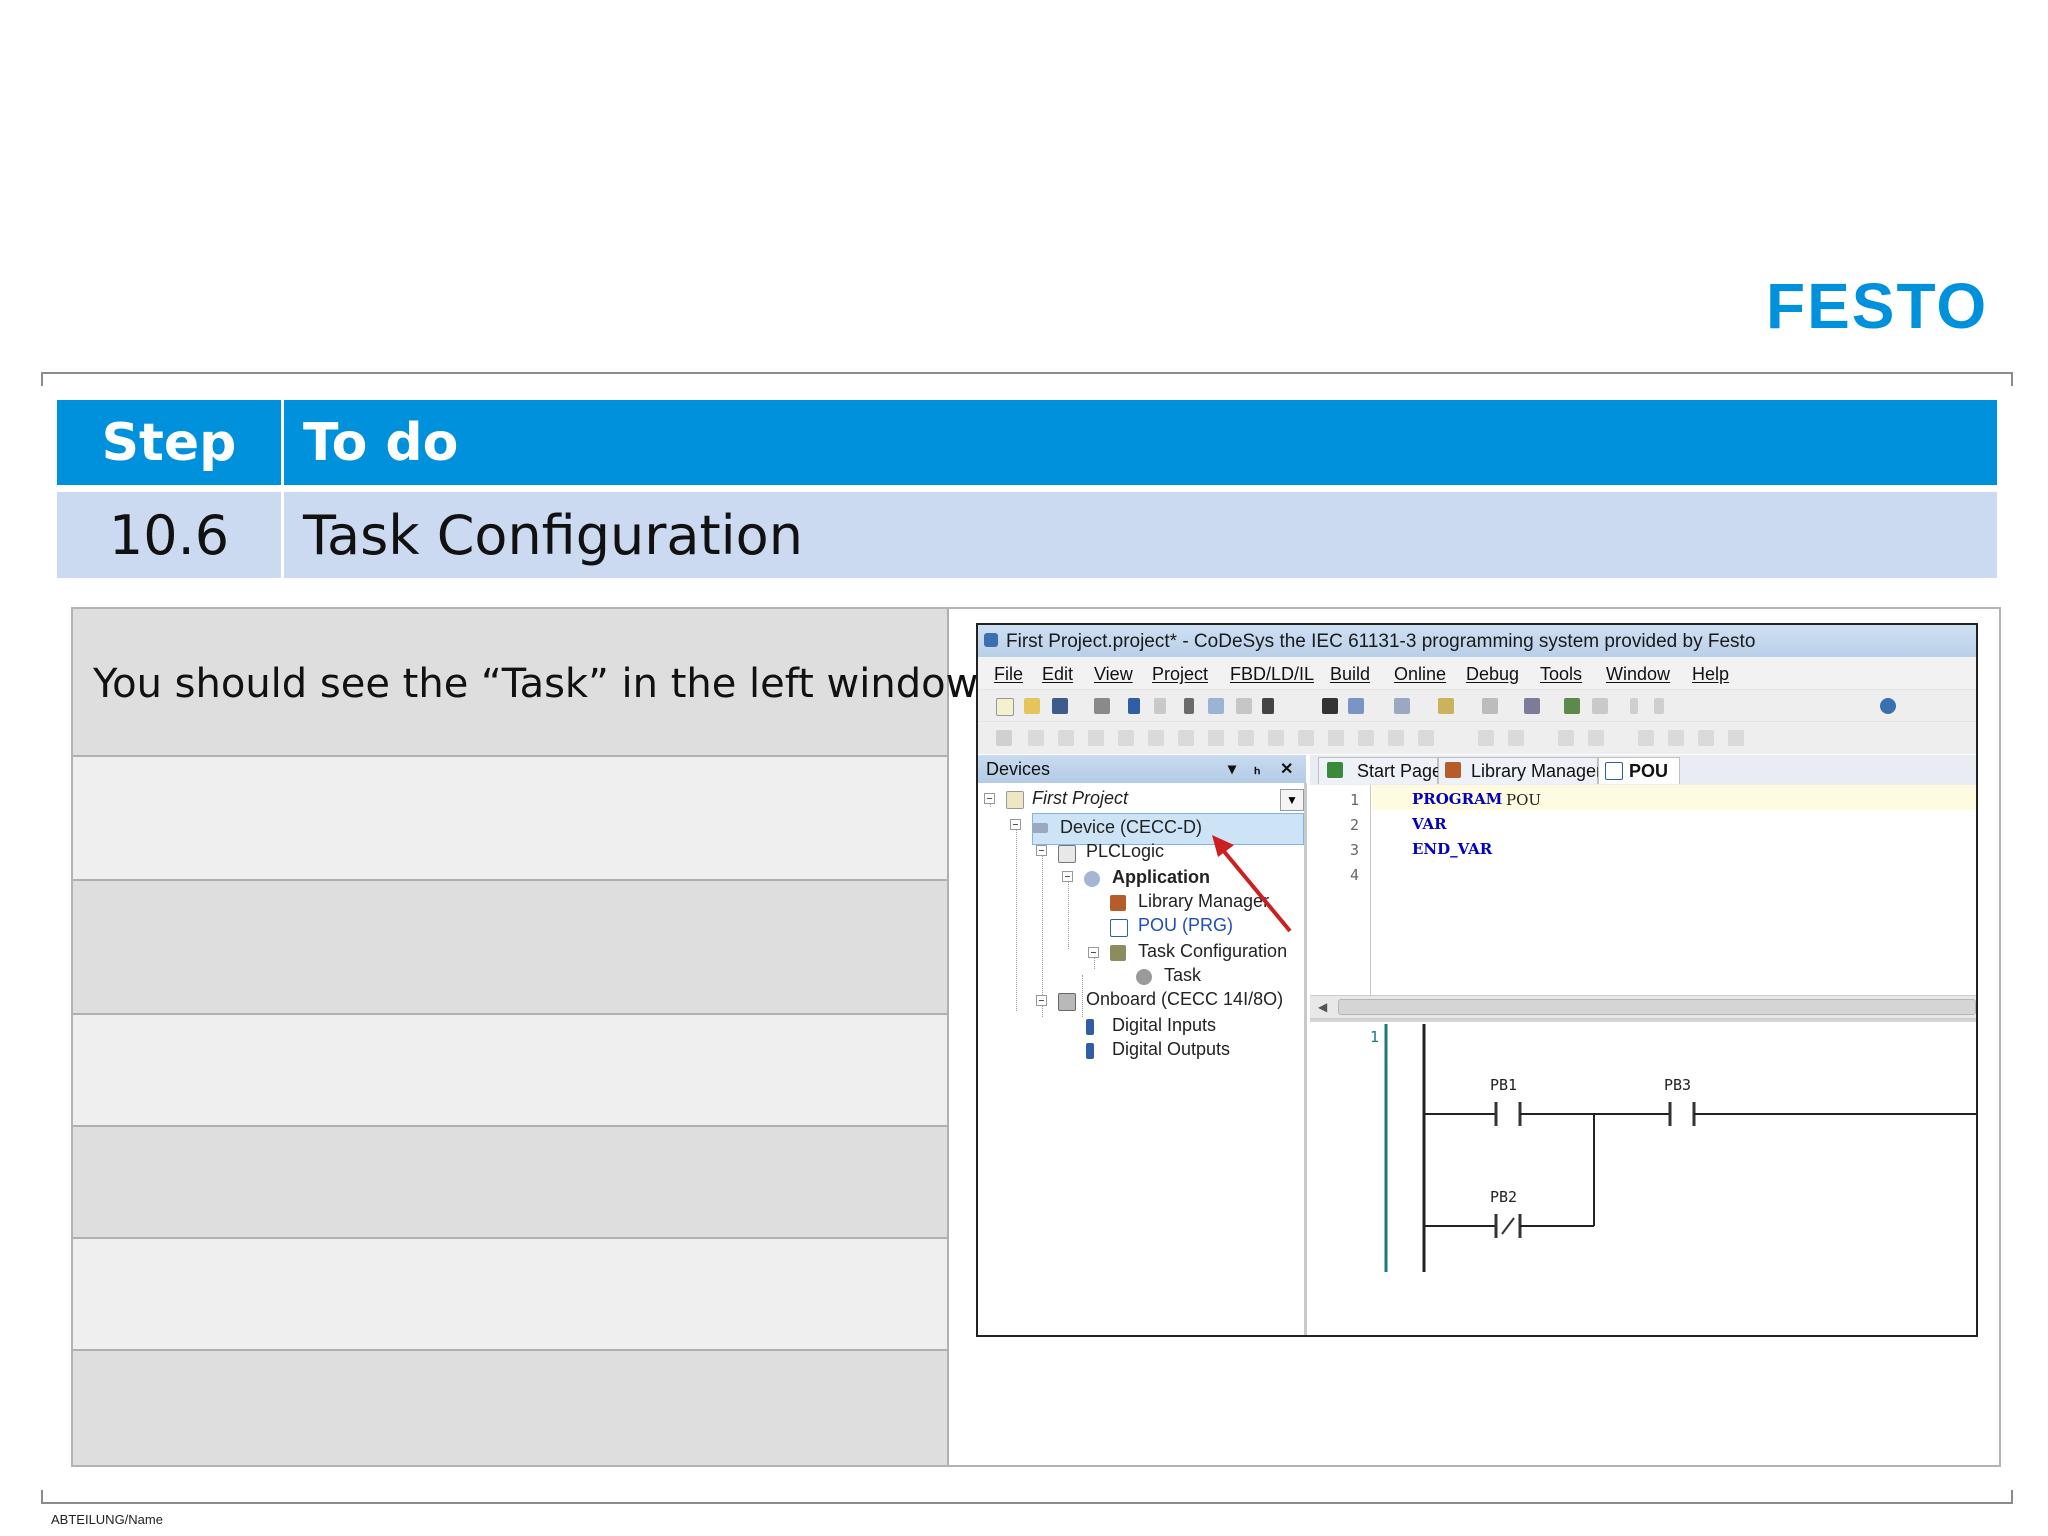 The height and width of the screenshot is (1536, 2048). I want to click on table-column-separator, so click(282, 489).